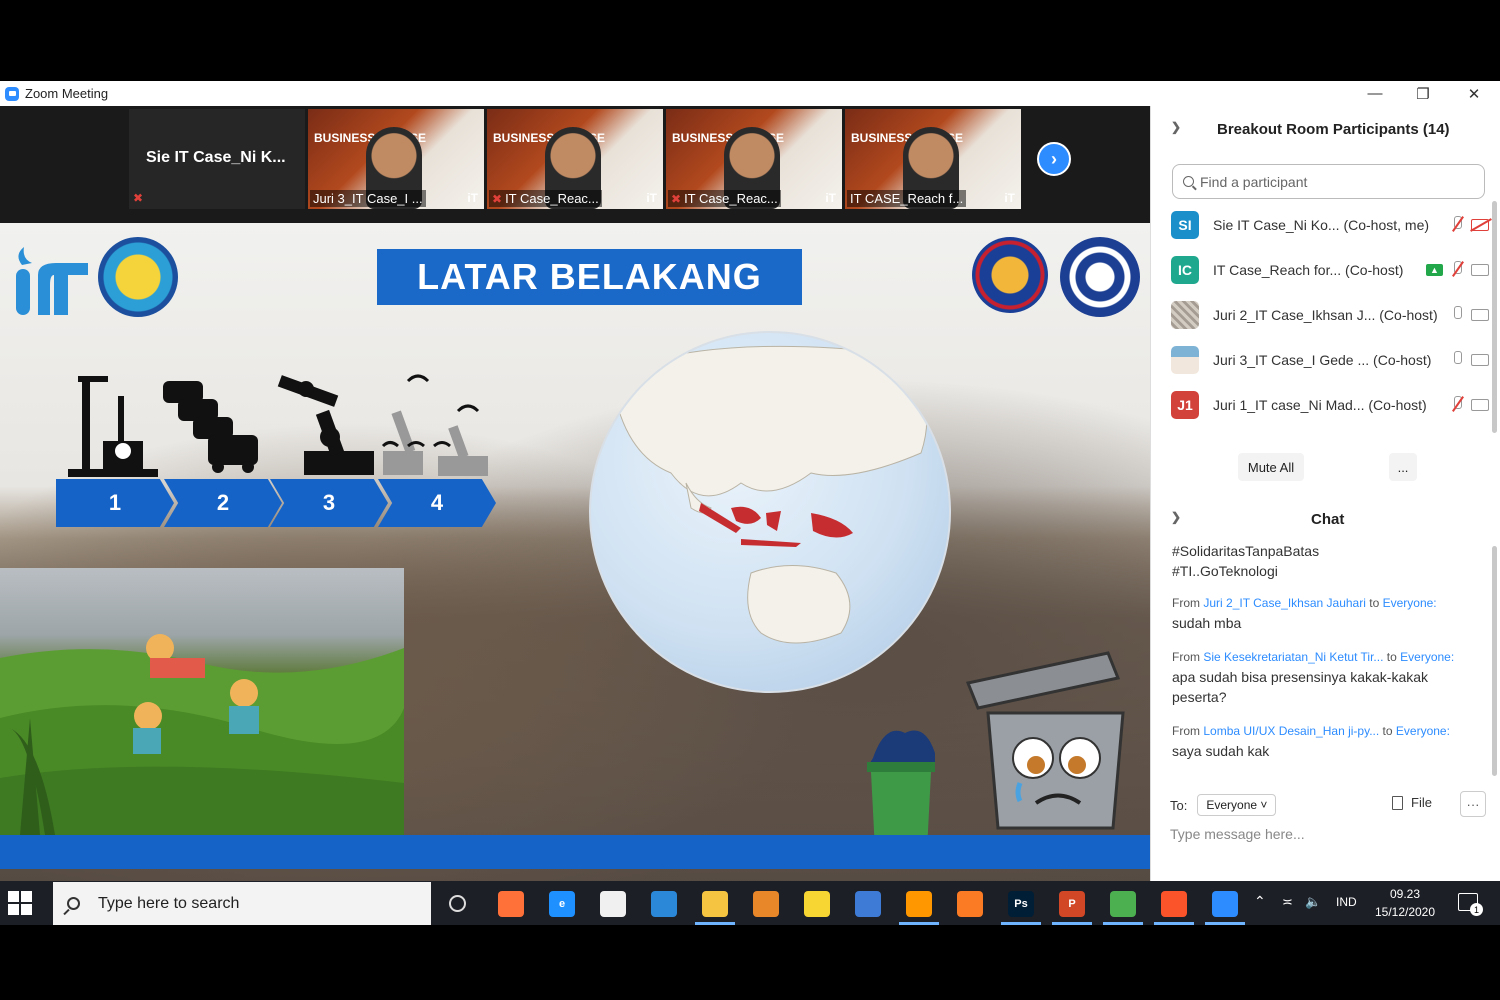 The width and height of the screenshot is (1500, 1000). I want to click on participant-row: Juri 2_IT Case_Ikhsan J... (Co-host), so click(1330, 315).